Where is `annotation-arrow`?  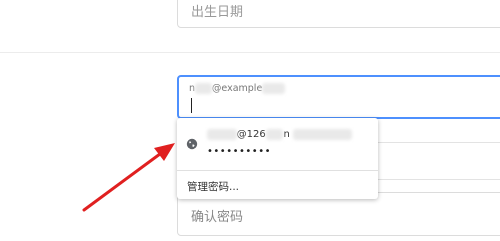
annotation-arrow is located at coordinates (128, 177).